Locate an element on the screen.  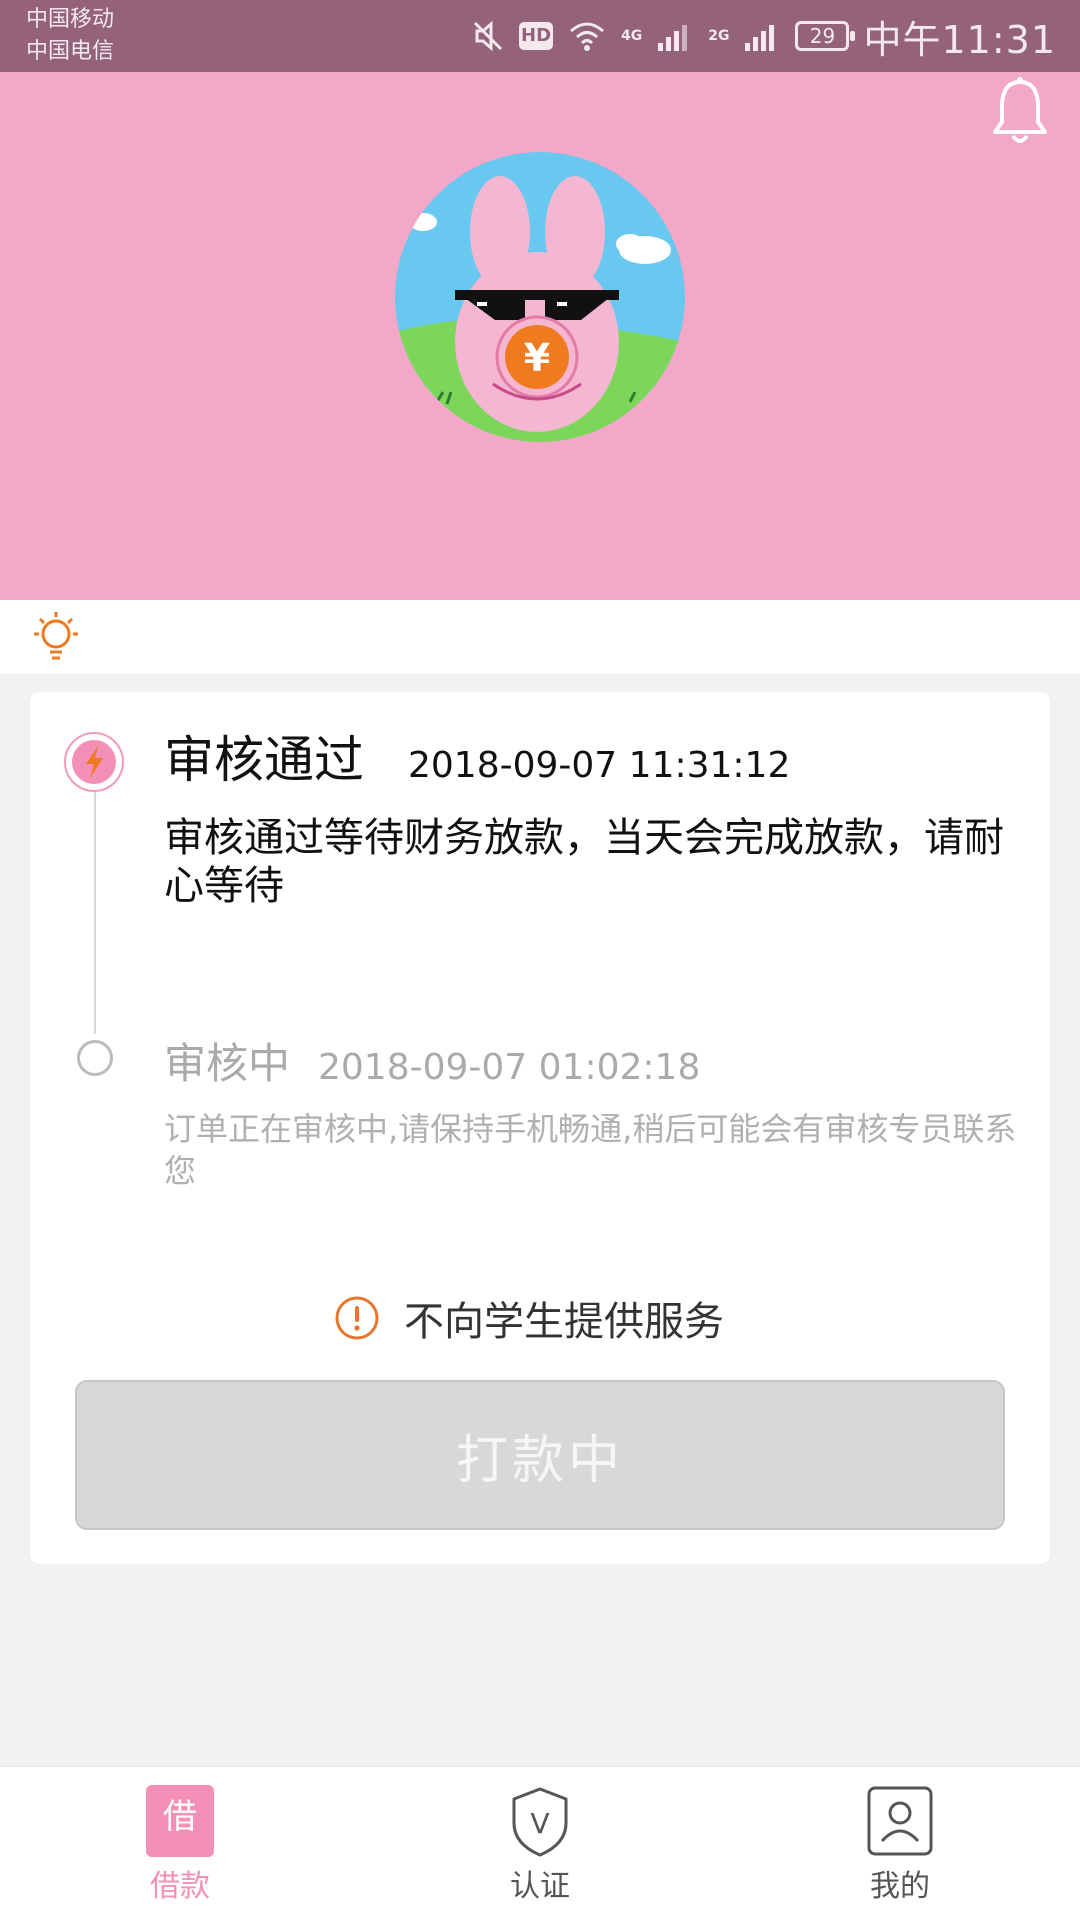
shield-letter: V is located at coordinates (539, 1823).